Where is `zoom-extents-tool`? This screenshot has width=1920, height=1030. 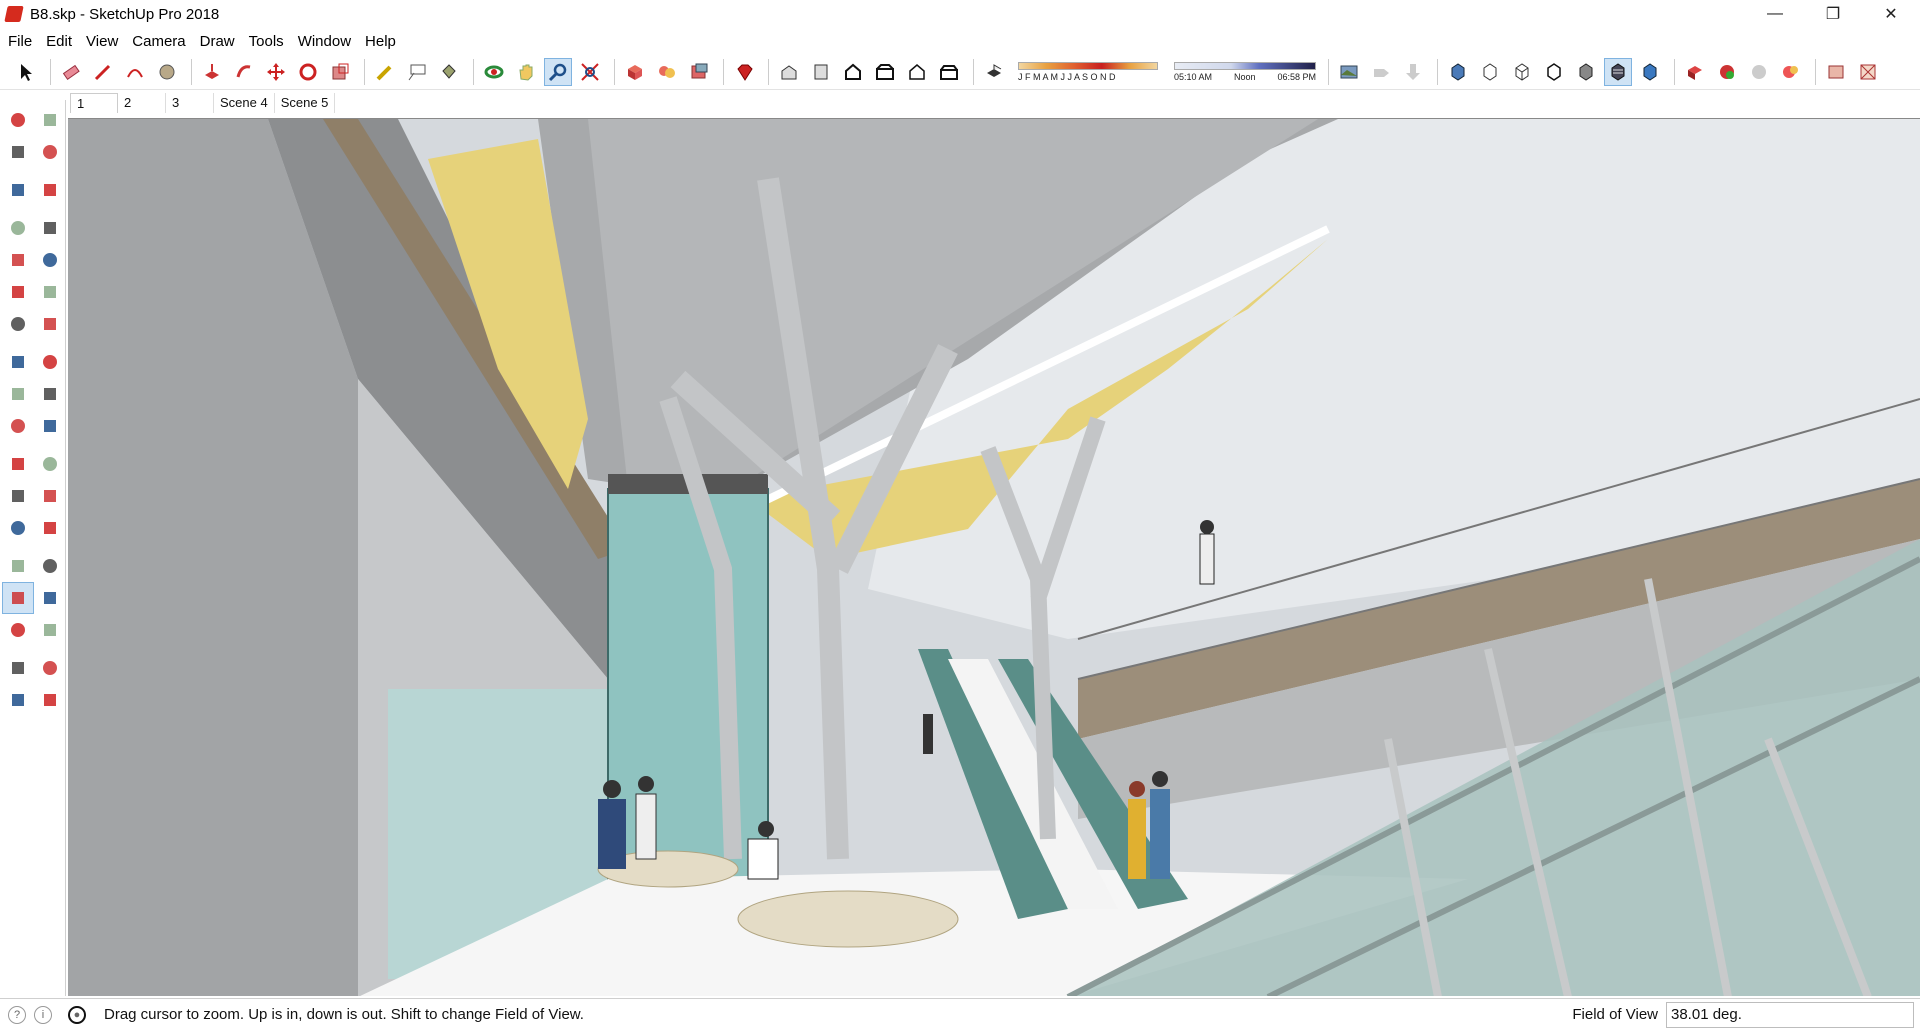 zoom-extents-tool is located at coordinates (18, 630).